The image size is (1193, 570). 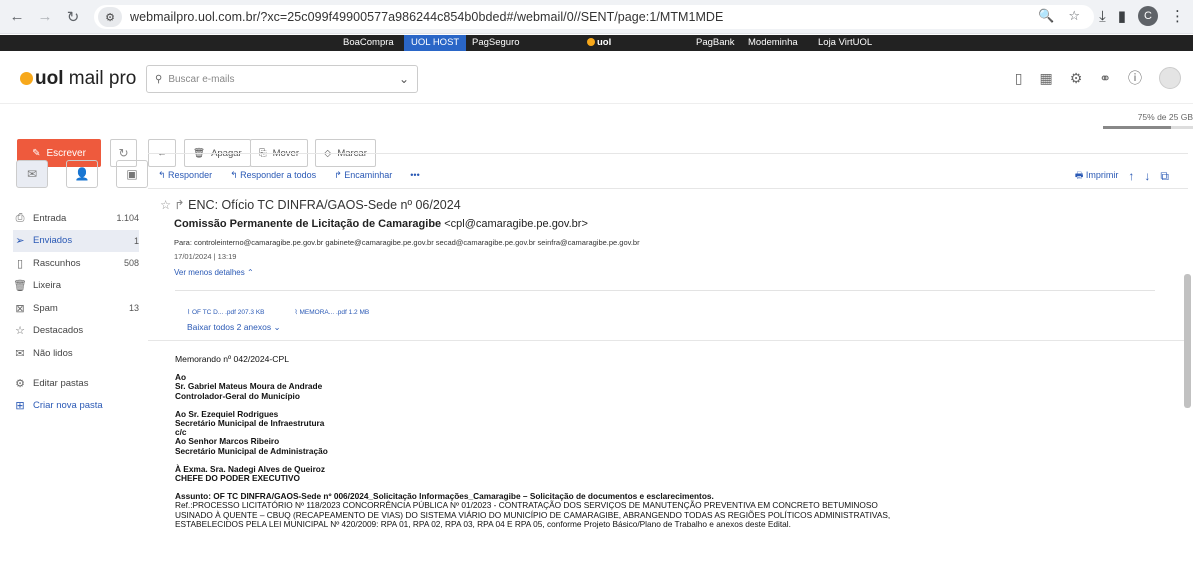 I want to click on tab-calendar: ▣, so click(x=132, y=174).